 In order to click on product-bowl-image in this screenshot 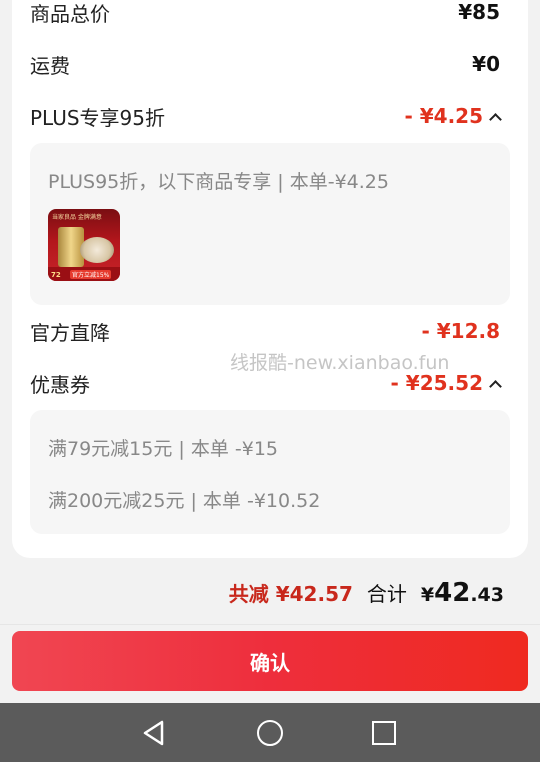, I will do `click(97, 250)`.